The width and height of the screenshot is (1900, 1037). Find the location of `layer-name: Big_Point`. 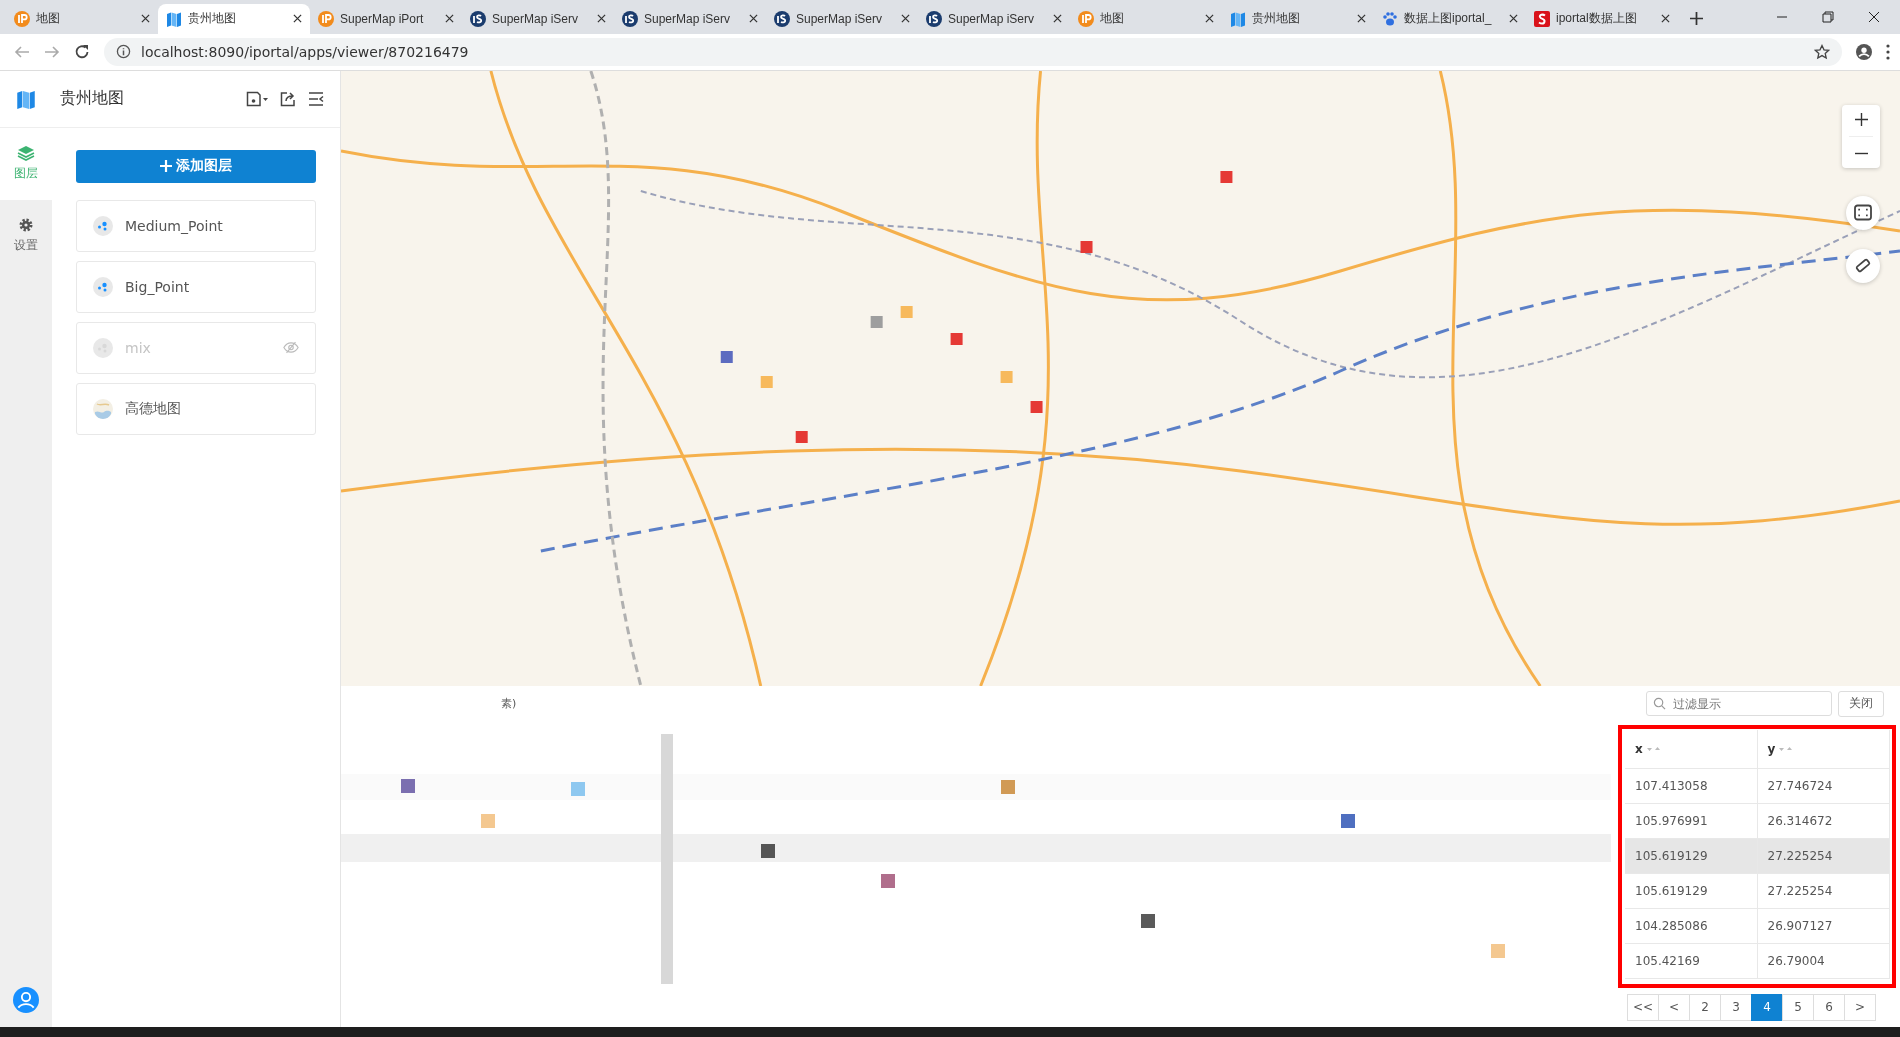

layer-name: Big_Point is located at coordinates (158, 286).